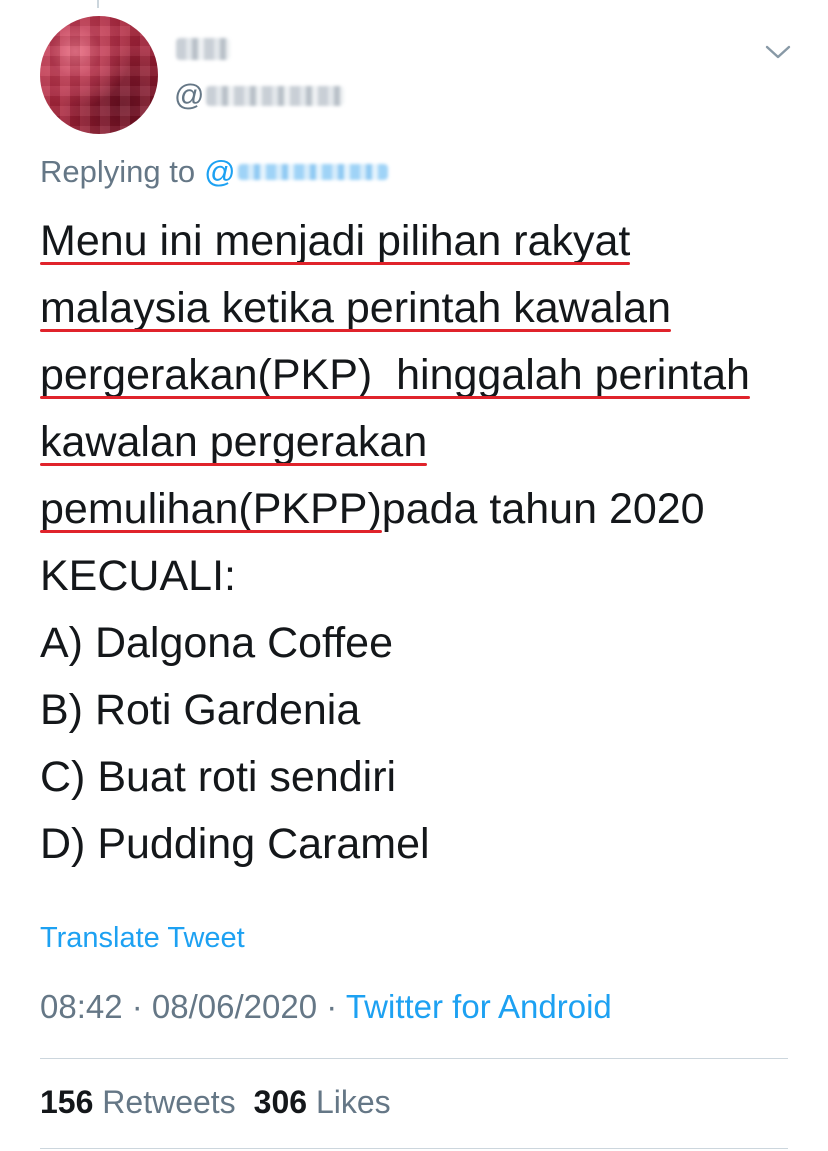  I want to click on tweet-time: 08:42, so click(81, 1006).